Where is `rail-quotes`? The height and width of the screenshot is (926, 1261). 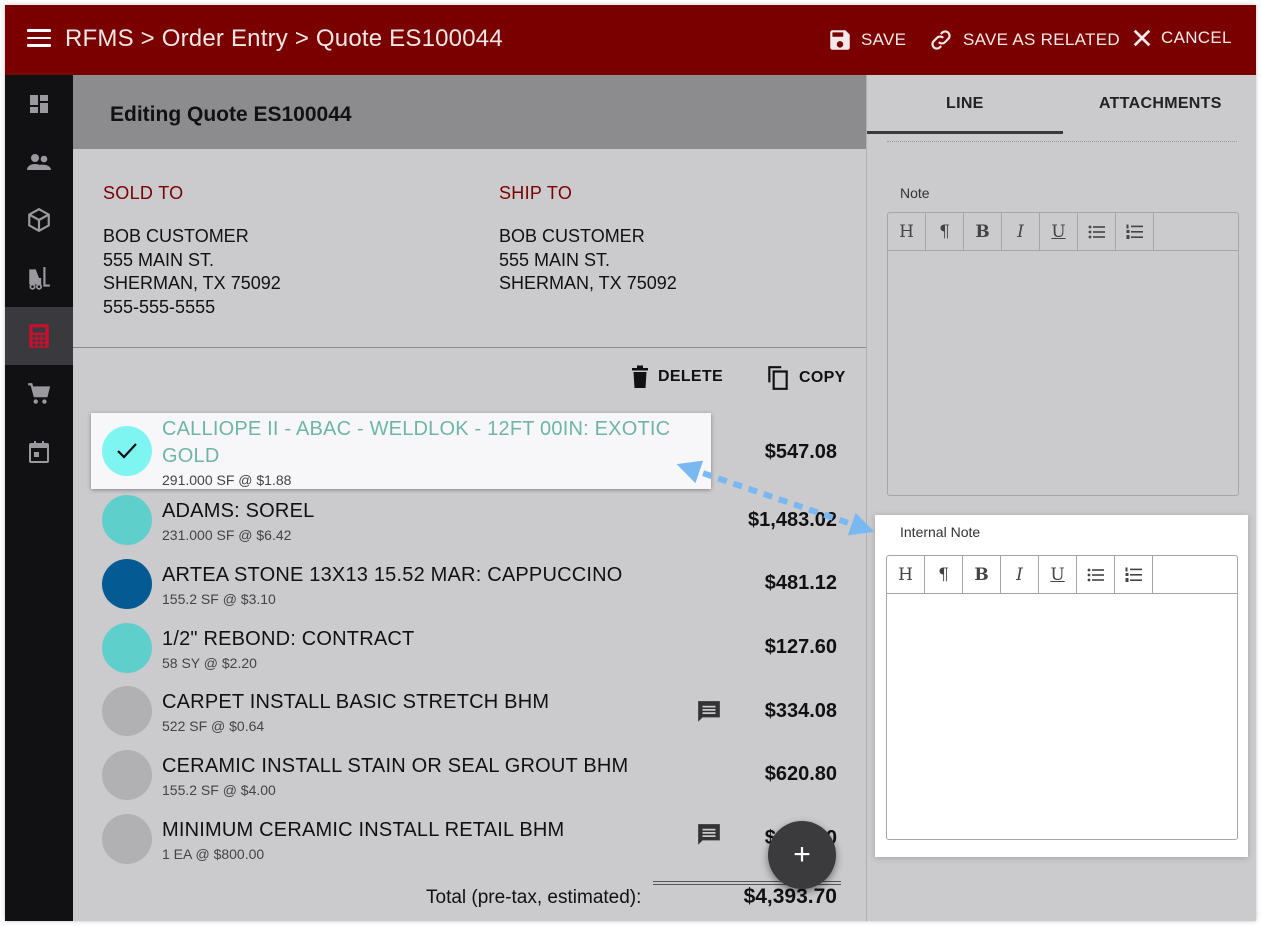
rail-quotes is located at coordinates (39, 336).